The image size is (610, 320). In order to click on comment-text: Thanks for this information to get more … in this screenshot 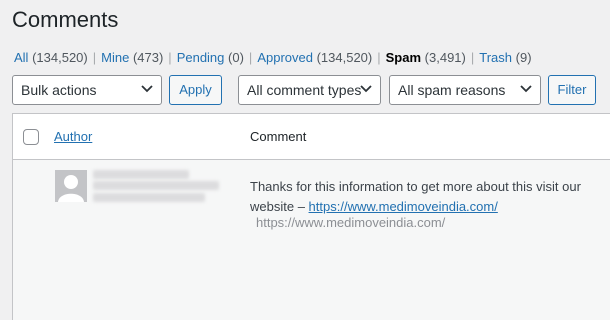, I will do `click(415, 196)`.